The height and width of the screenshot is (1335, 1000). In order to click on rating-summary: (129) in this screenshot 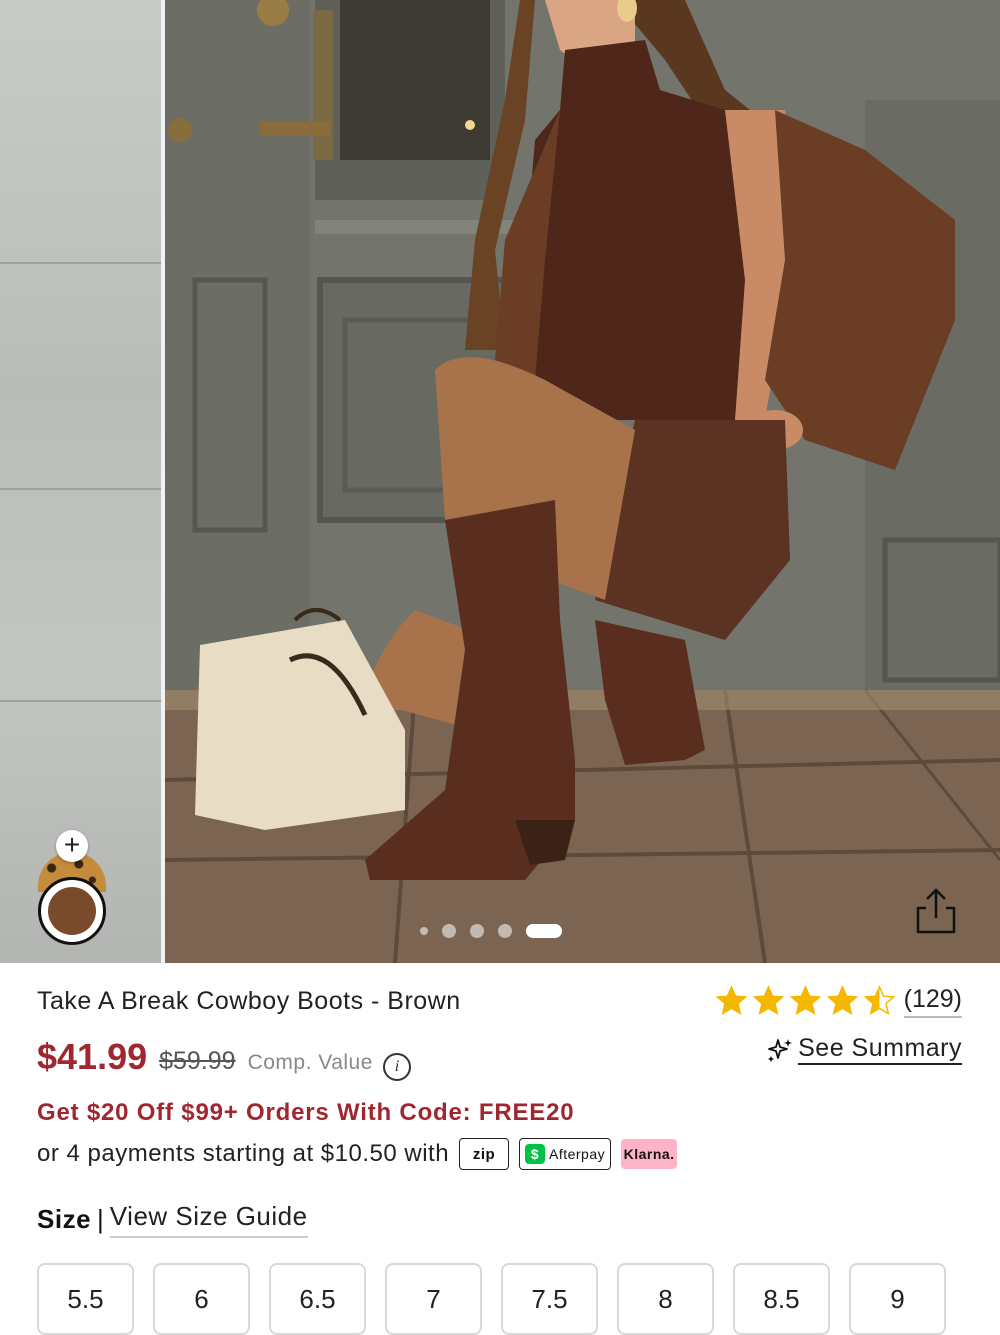, I will do `click(838, 1001)`.